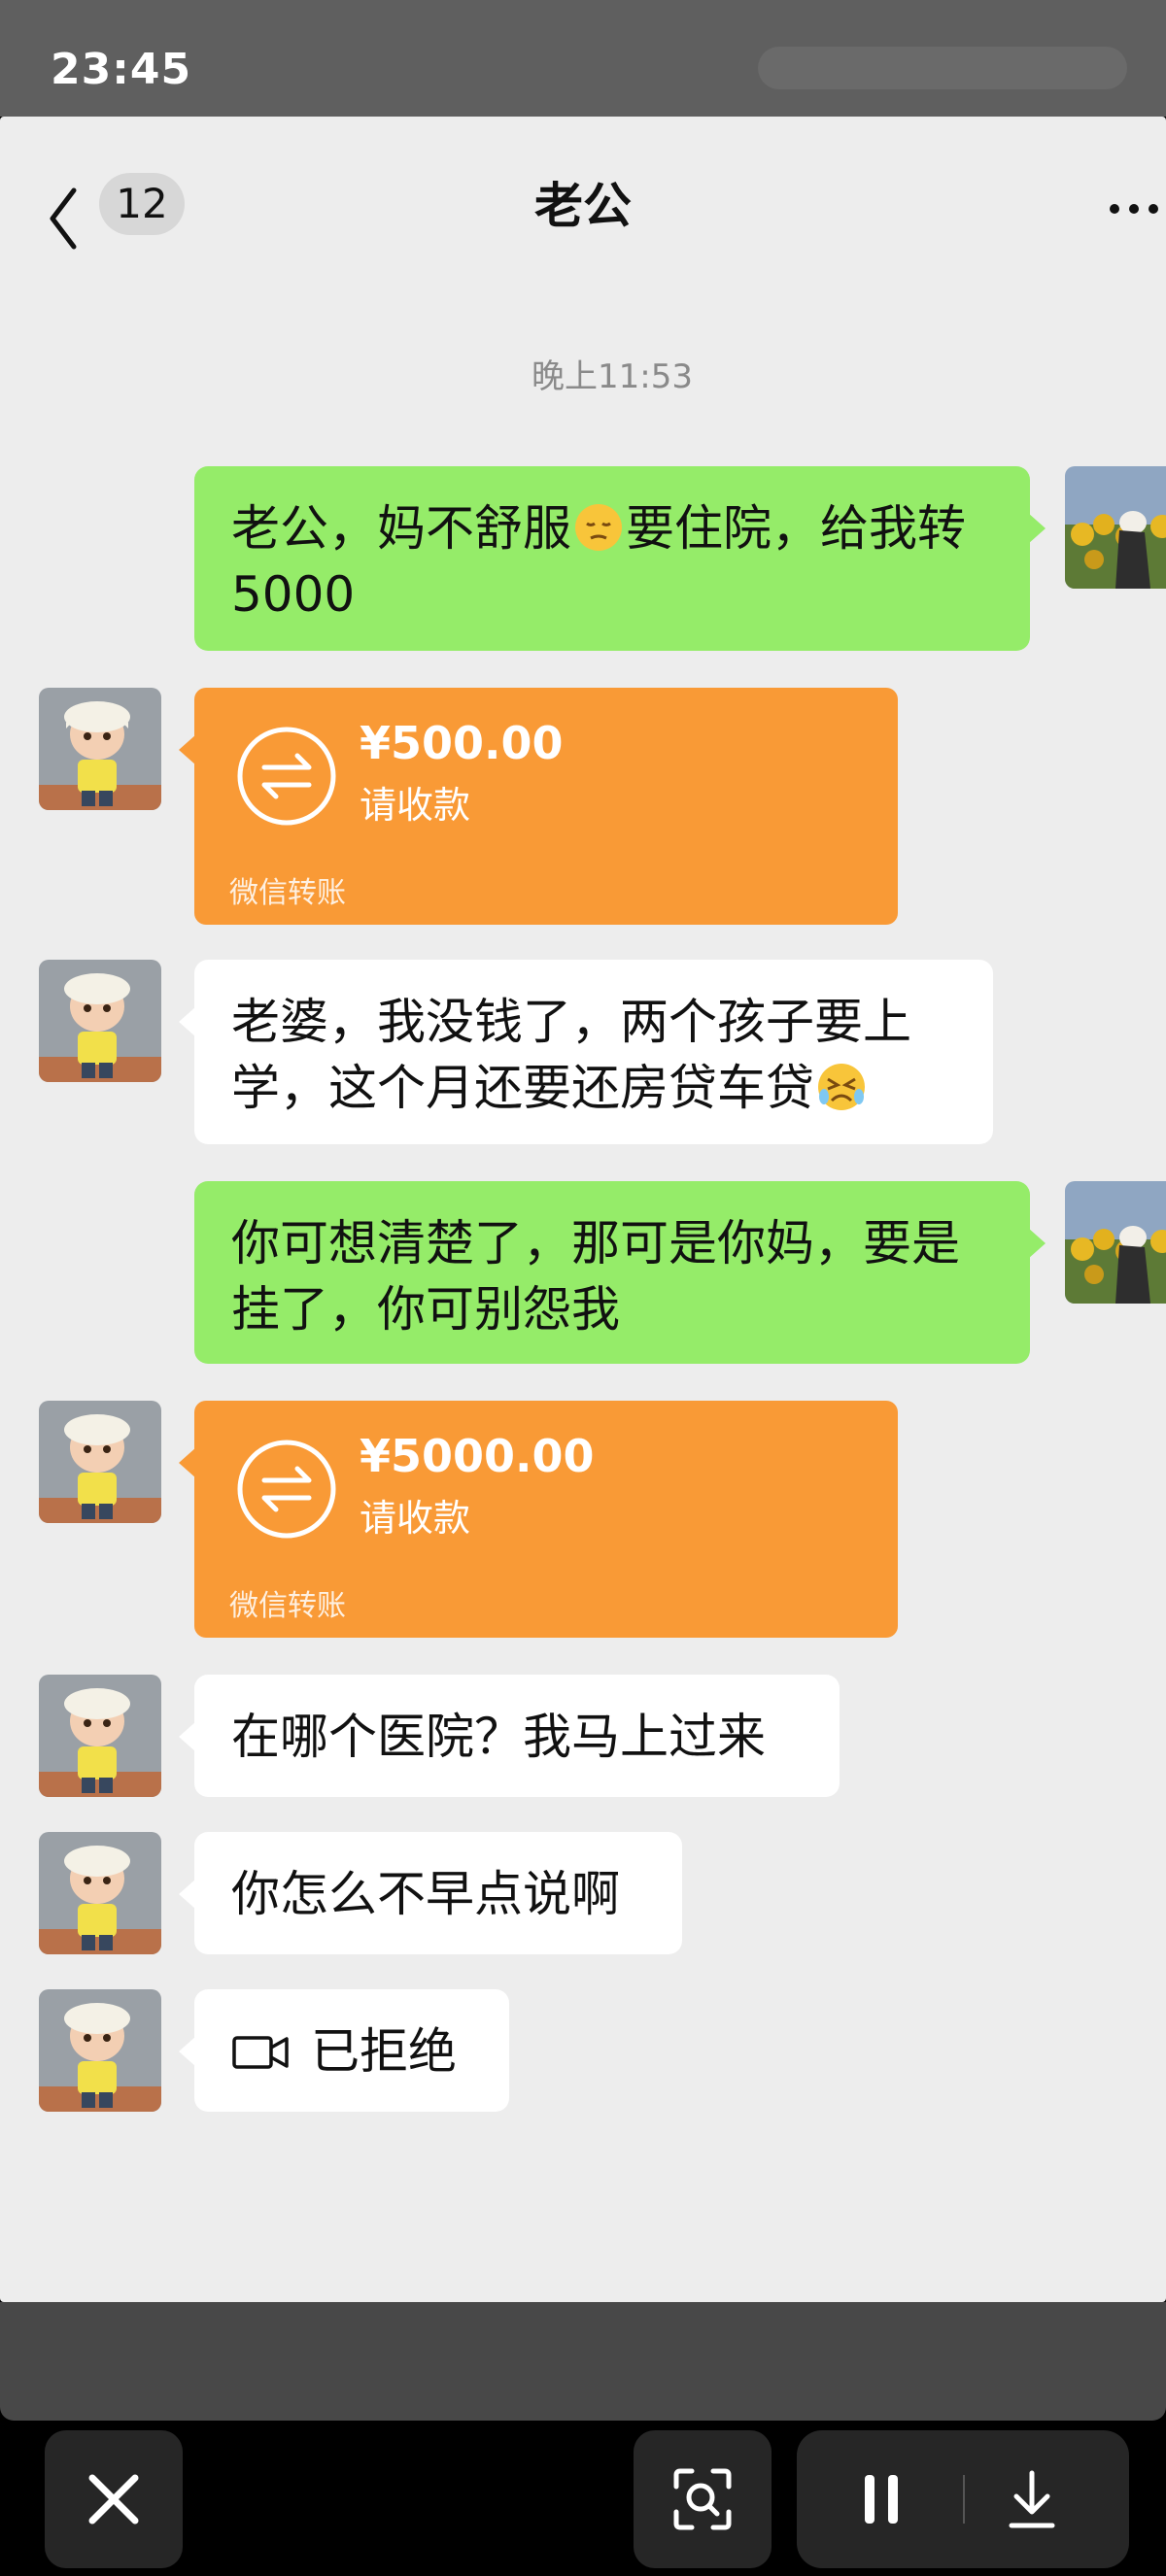  I want to click on message-bubble-other: 在哪个医院？我马上过来, so click(509, 1736).